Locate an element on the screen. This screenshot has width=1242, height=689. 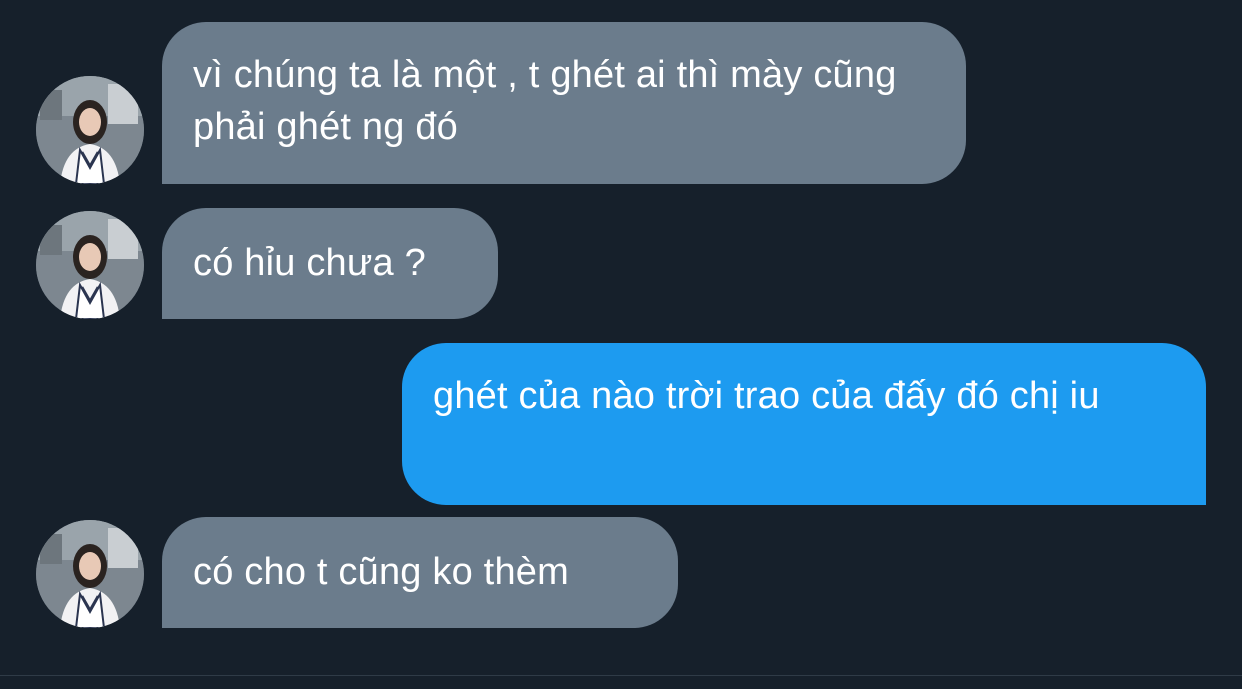
message-text: có hỉu chưa ? is located at coordinates (309, 263).